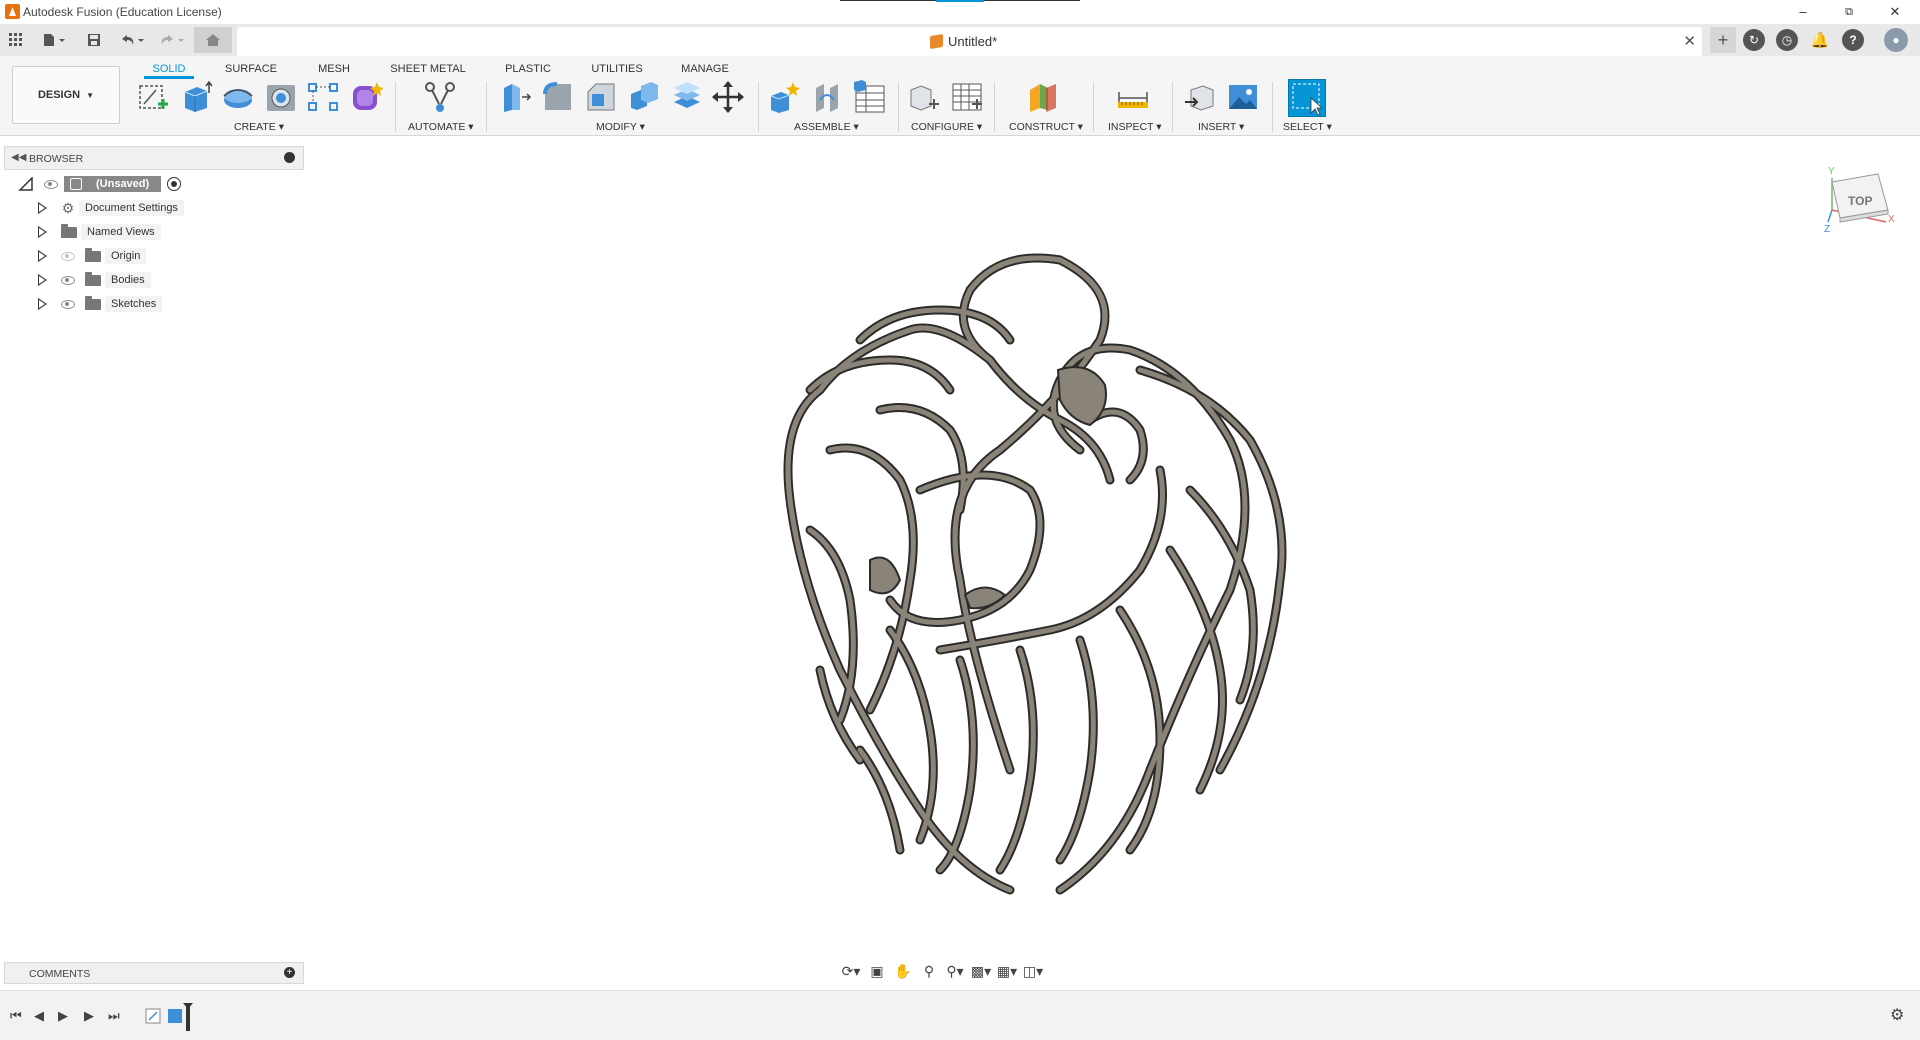 This screenshot has width=1920, height=1040. What do you see at coordinates (395, 107) in the screenshot?
I see `ribbon-separator` at bounding box center [395, 107].